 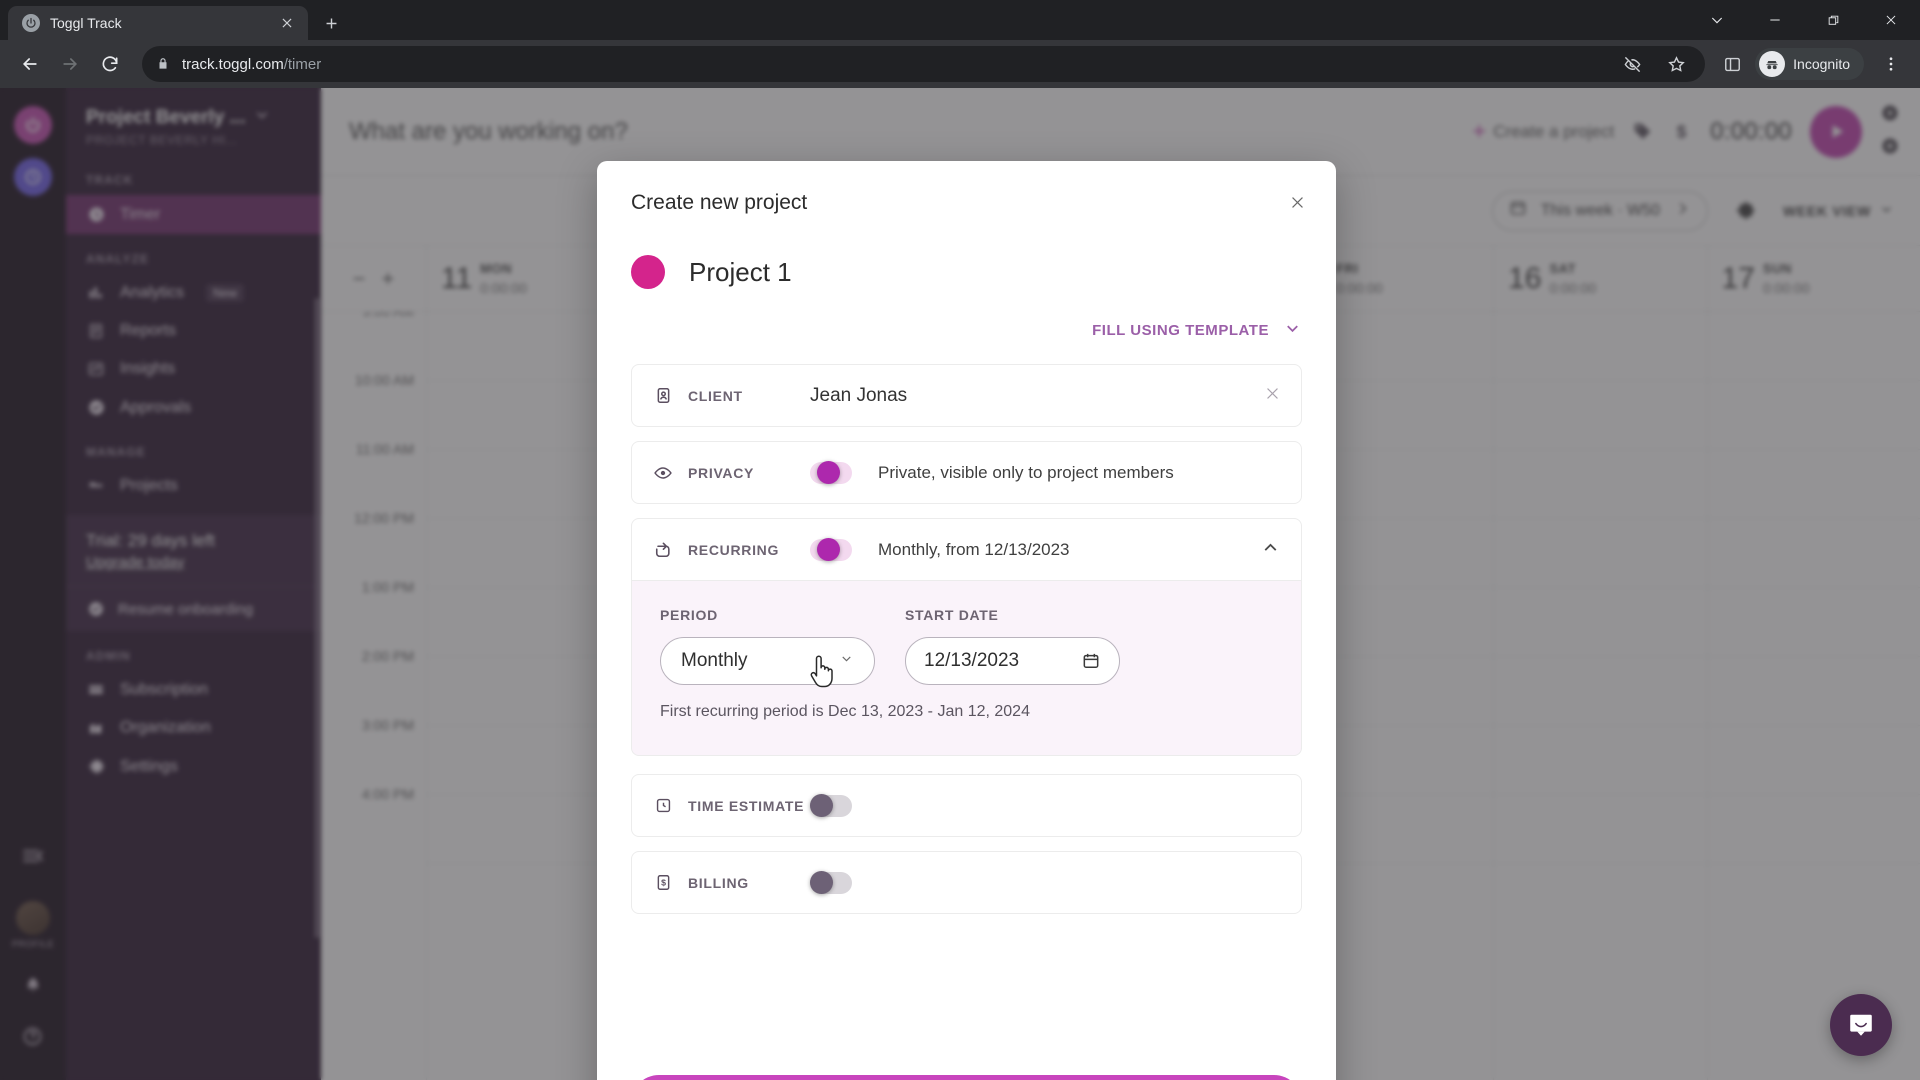 What do you see at coordinates (960, 20) in the screenshot?
I see `tab-strip: Toggl Track` at bounding box center [960, 20].